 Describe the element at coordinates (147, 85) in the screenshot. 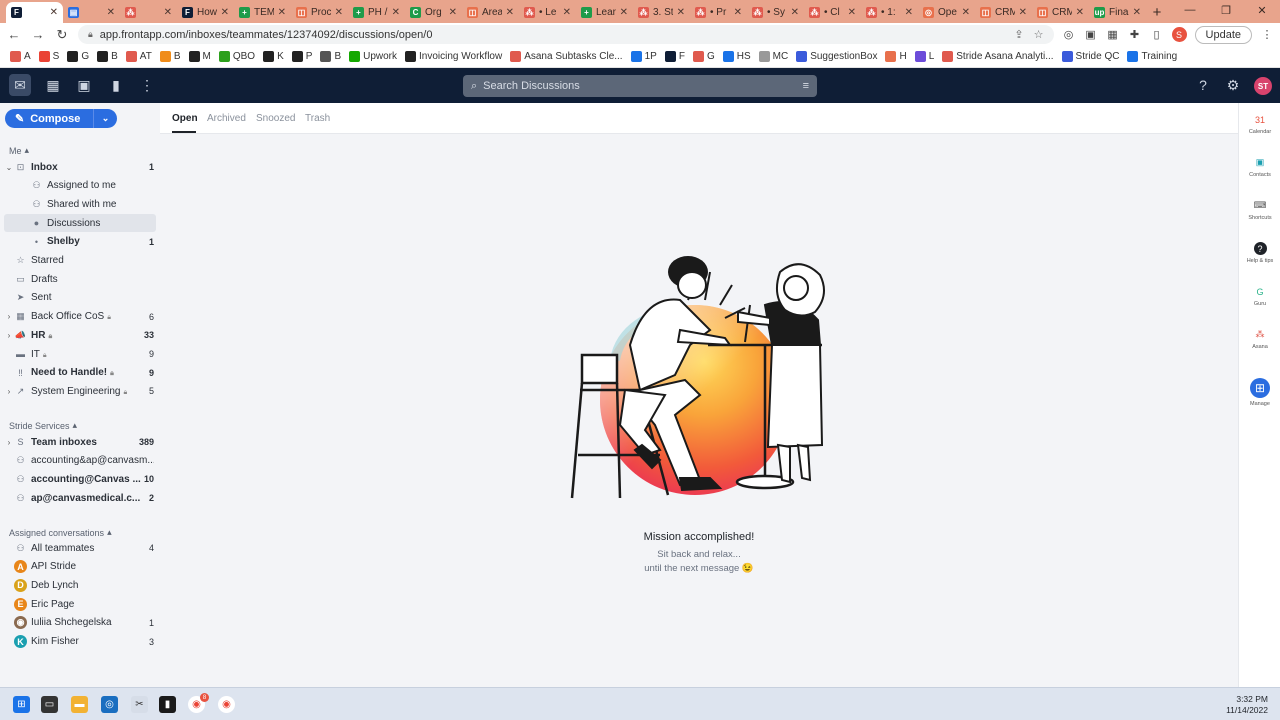

I see `more-nav-icon: ⋮` at that location.